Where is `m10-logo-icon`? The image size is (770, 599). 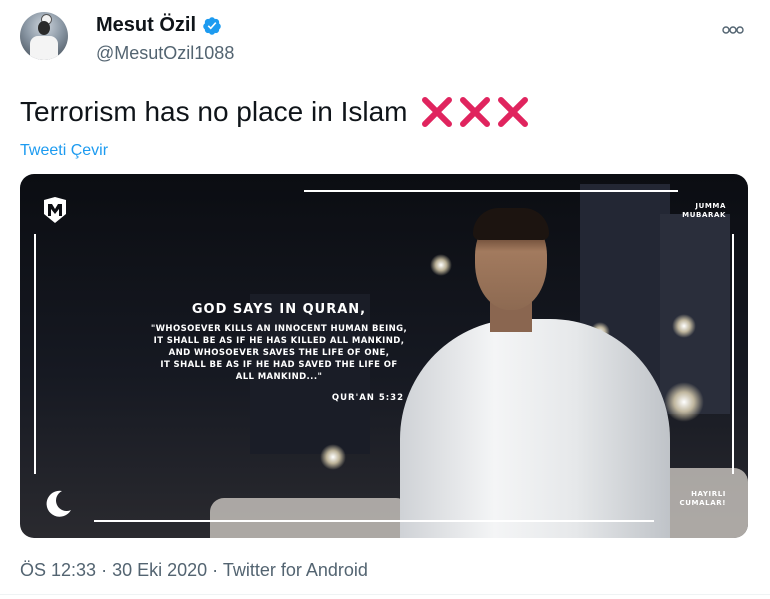
m10-logo-icon is located at coordinates (55, 210).